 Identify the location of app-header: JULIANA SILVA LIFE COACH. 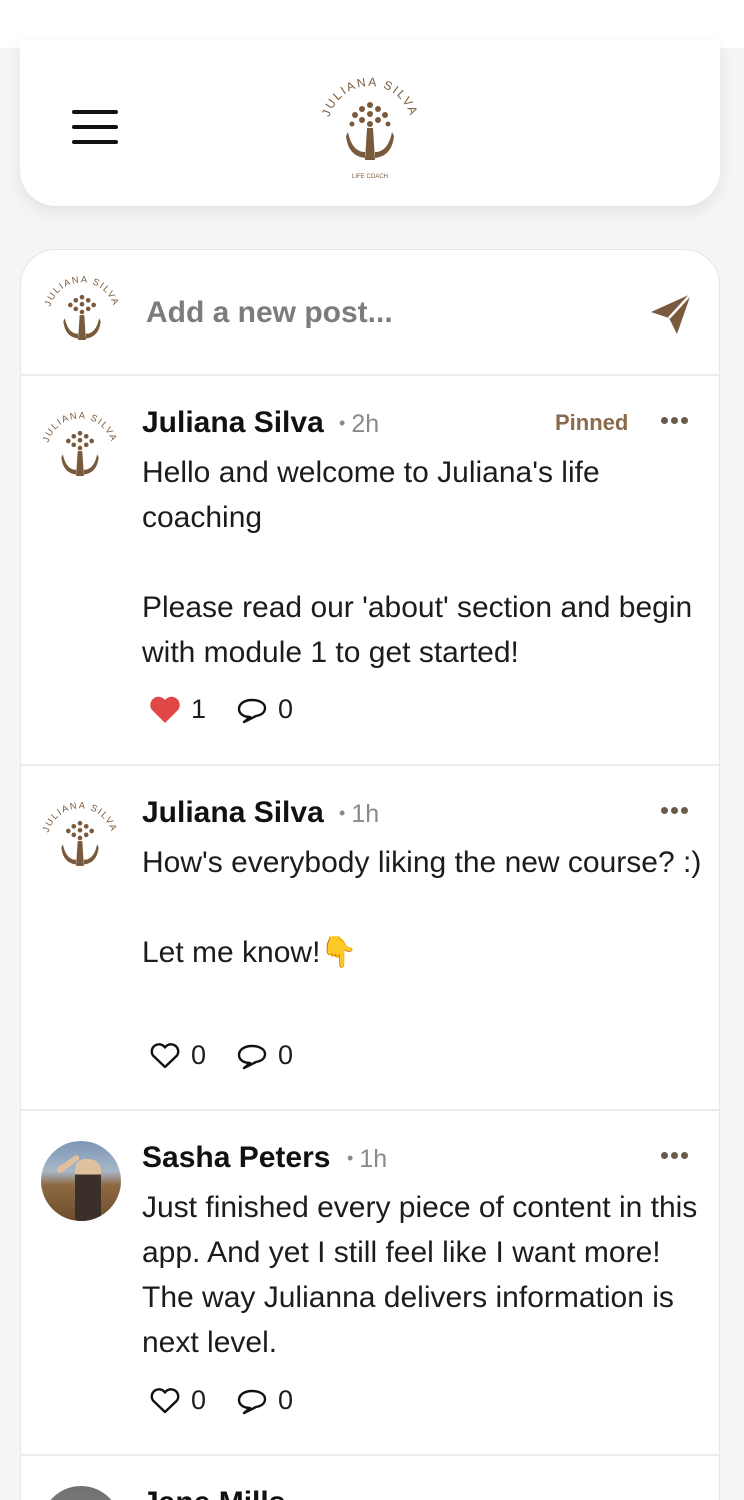
(370, 123).